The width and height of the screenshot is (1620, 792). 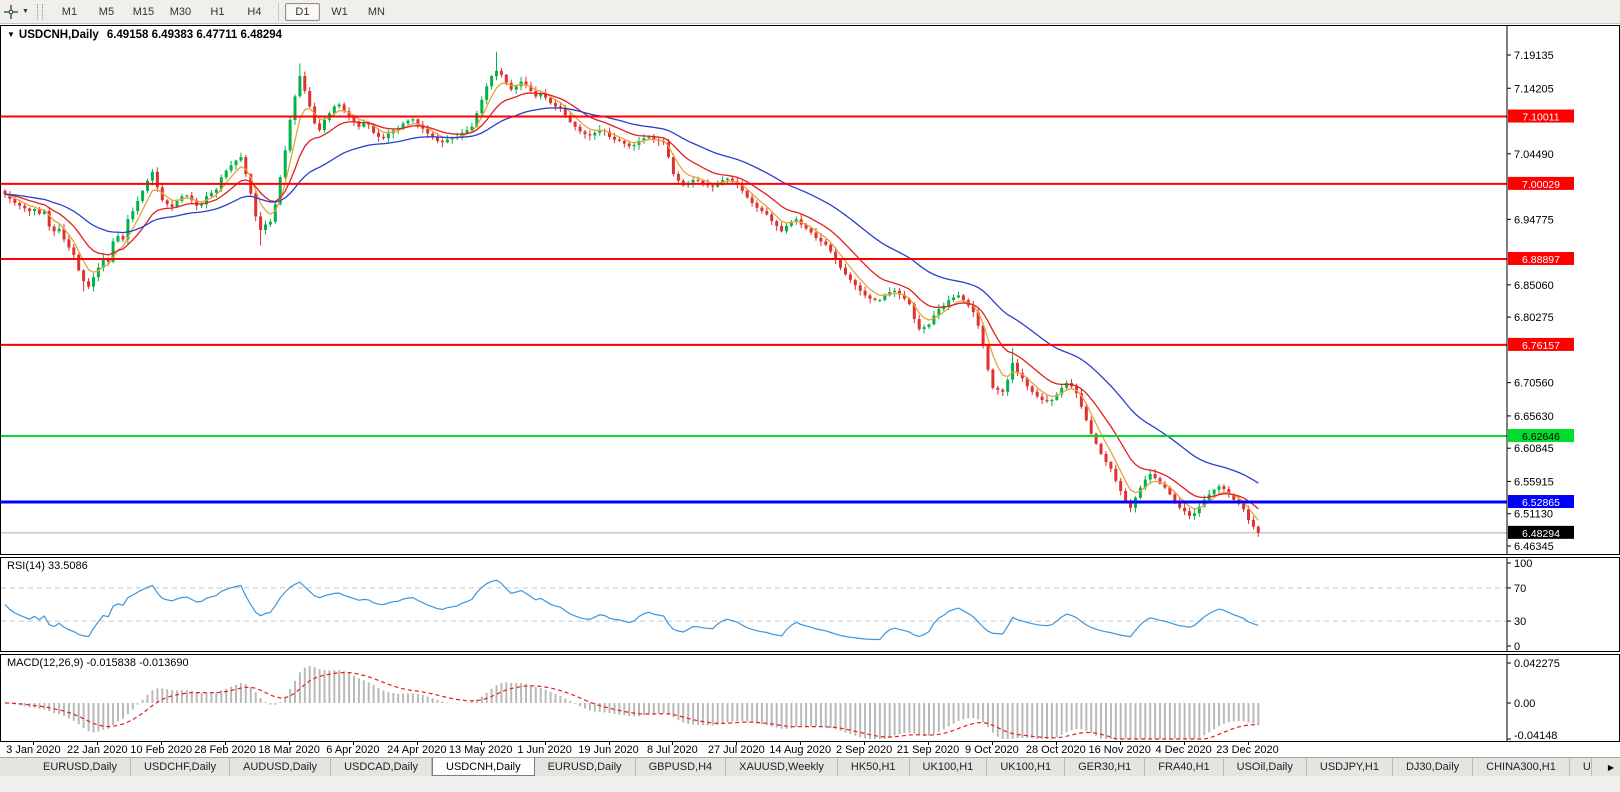 What do you see at coordinates (254, 12) in the screenshot?
I see `timeframe-button-H4: H4` at bounding box center [254, 12].